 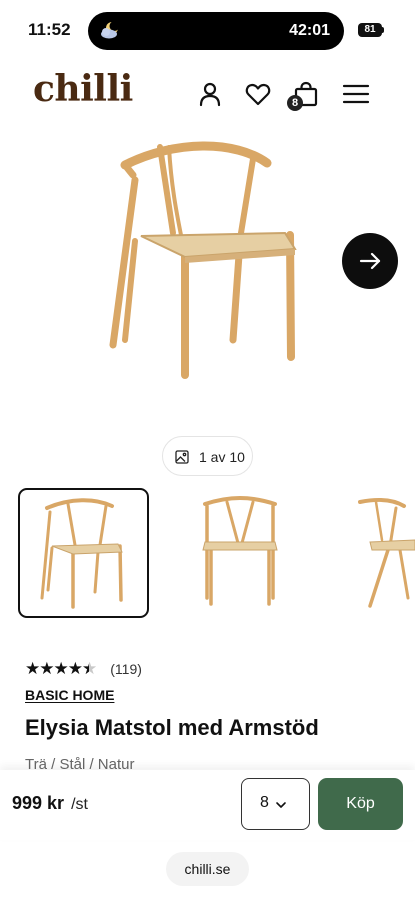 I want to click on chevron-down-icon, so click(x=281, y=805).